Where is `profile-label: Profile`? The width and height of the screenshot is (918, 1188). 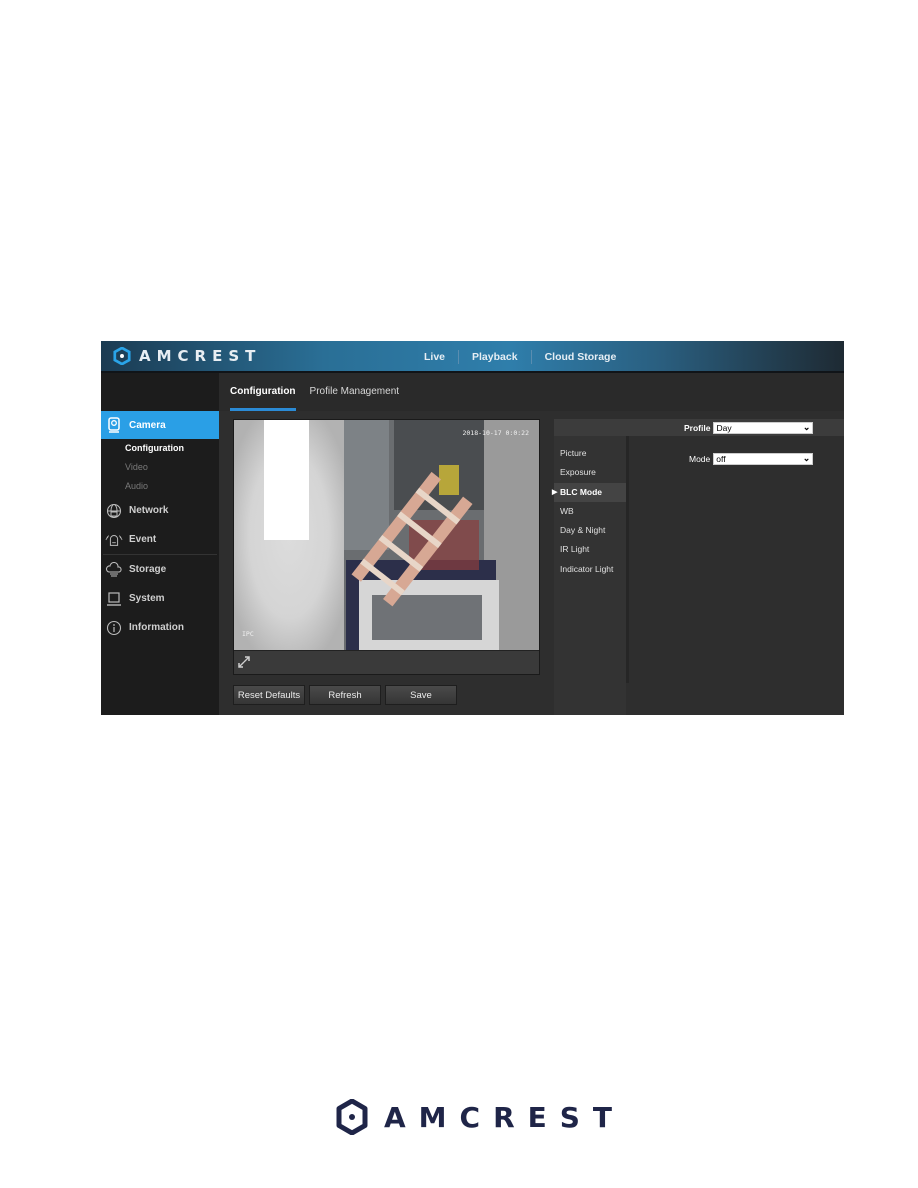 profile-label: Profile is located at coordinates (697, 428).